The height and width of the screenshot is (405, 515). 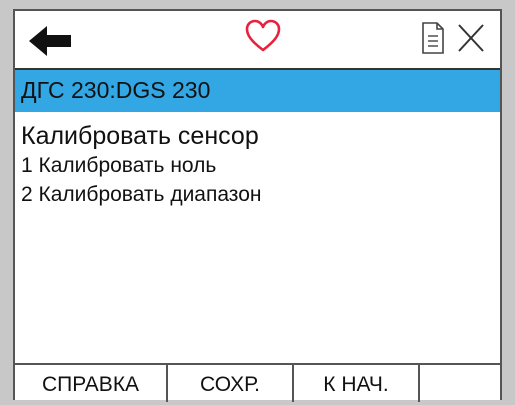 What do you see at coordinates (116, 90) in the screenshot?
I see `device-title: ДГС 230:DGS 230` at bounding box center [116, 90].